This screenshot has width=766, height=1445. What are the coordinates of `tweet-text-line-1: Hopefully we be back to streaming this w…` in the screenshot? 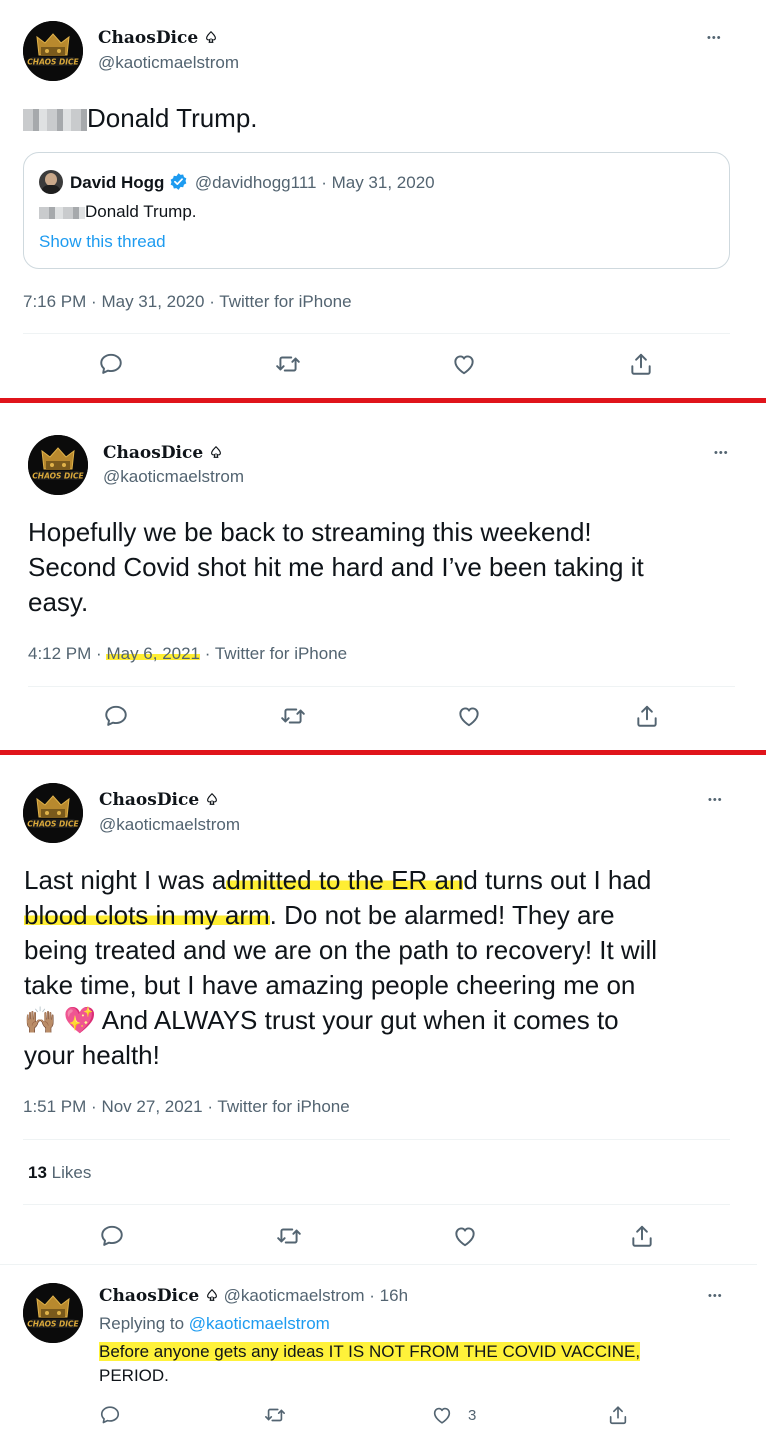 It's located at (310, 532).